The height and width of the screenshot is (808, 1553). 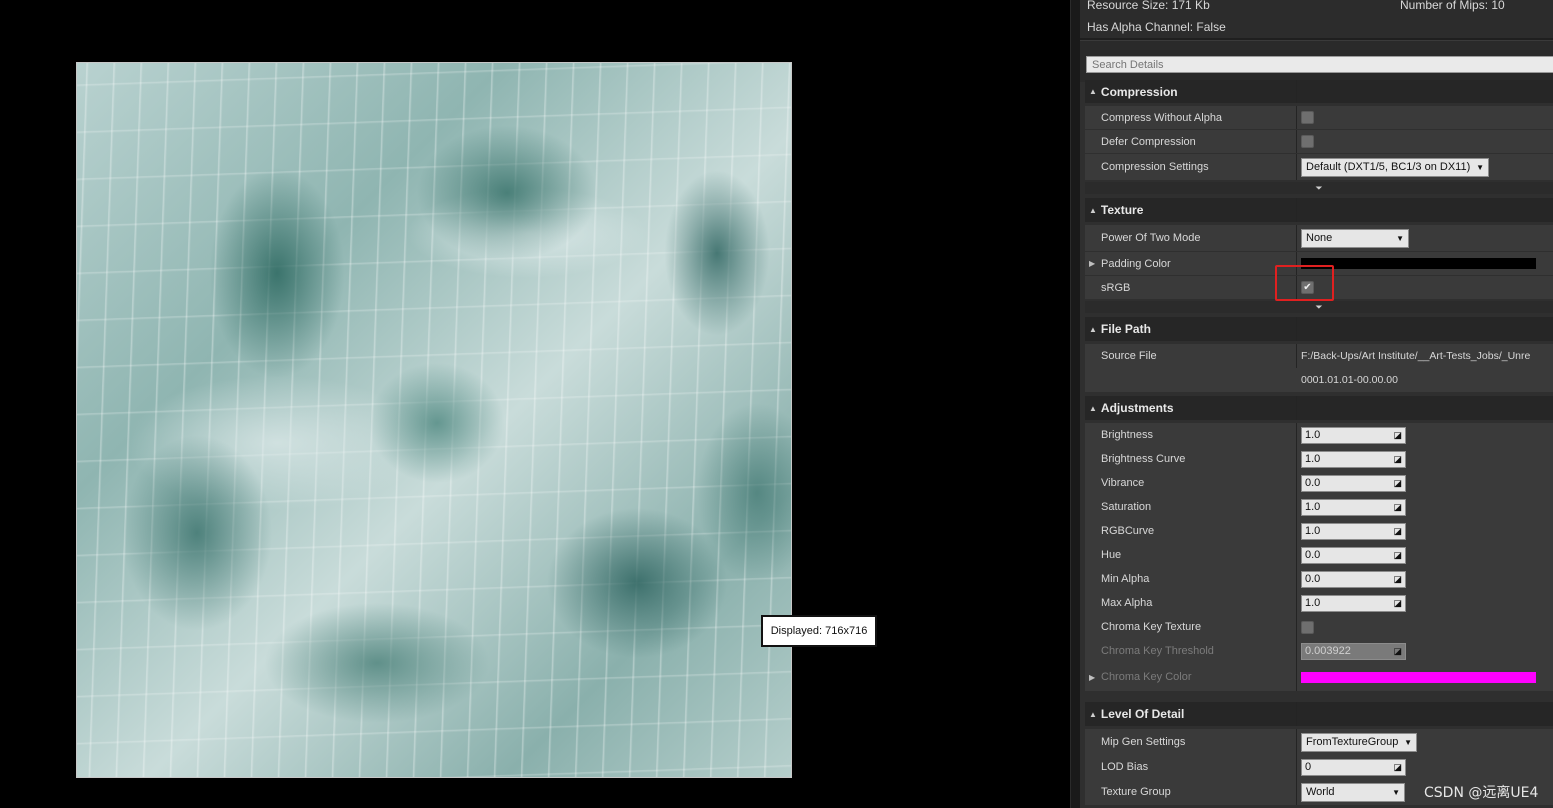 I want to click on prop-min-alpha: Min Alpha 0.0 ◪, so click(x=1319, y=579).